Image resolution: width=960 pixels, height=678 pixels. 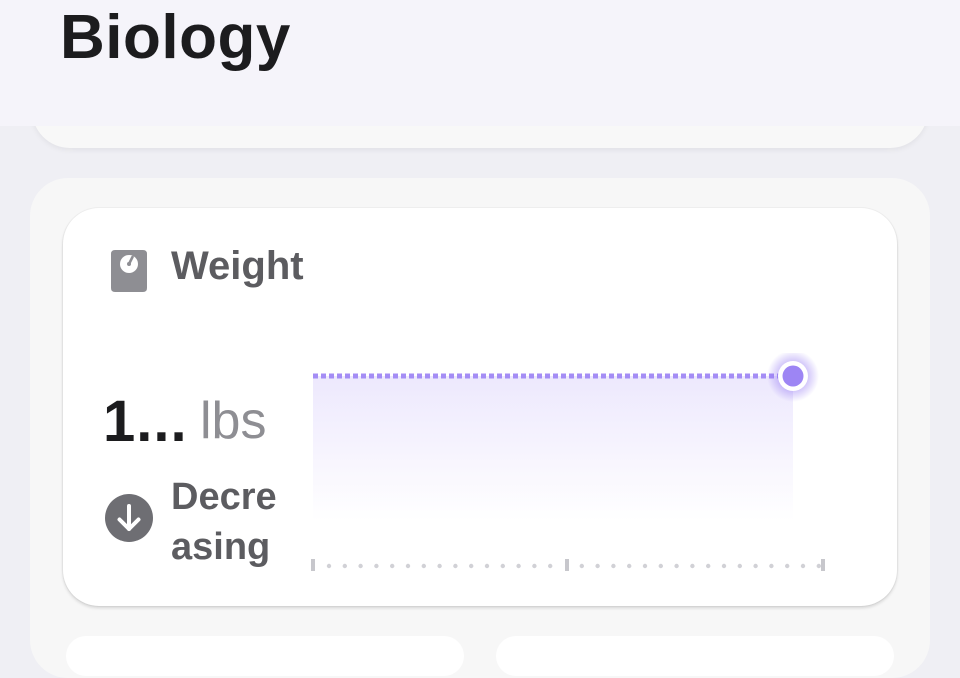 I want to click on chart-area-fill, so click(x=553, y=448).